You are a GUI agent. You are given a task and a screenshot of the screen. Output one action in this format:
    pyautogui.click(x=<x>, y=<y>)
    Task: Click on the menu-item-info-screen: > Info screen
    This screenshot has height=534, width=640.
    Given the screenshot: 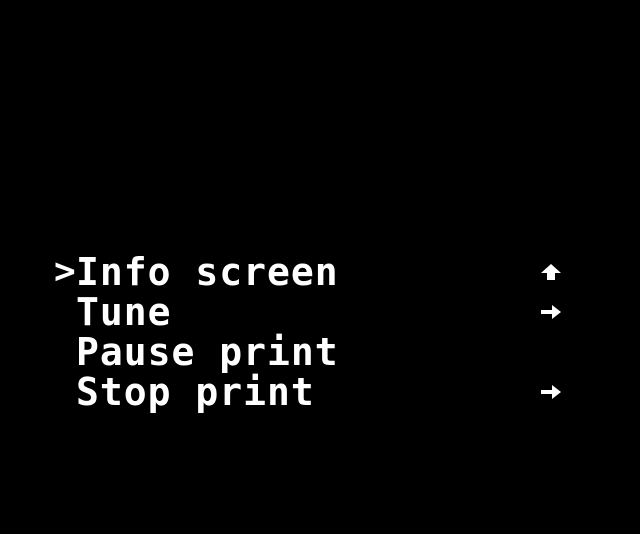 What is the action you would take?
    pyautogui.click(x=317, y=272)
    